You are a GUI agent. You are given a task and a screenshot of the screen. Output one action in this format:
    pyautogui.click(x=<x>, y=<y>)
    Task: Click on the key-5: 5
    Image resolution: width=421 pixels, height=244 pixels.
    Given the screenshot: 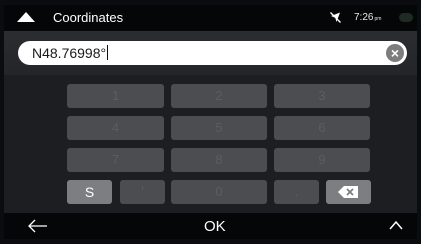 What is the action you would take?
    pyautogui.click(x=219, y=128)
    